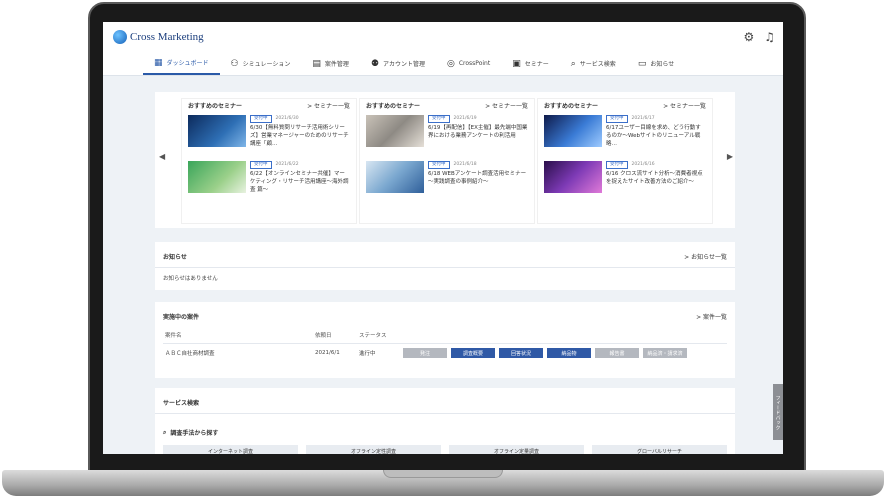 The width and height of the screenshot is (886, 502). I want to click on nav-item: ▦ ダッシュボード, so click(181, 63).